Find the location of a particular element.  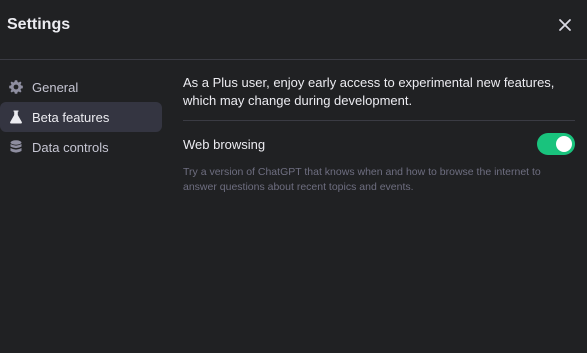

nav-label-data-controls: Data controls is located at coordinates (70, 147).